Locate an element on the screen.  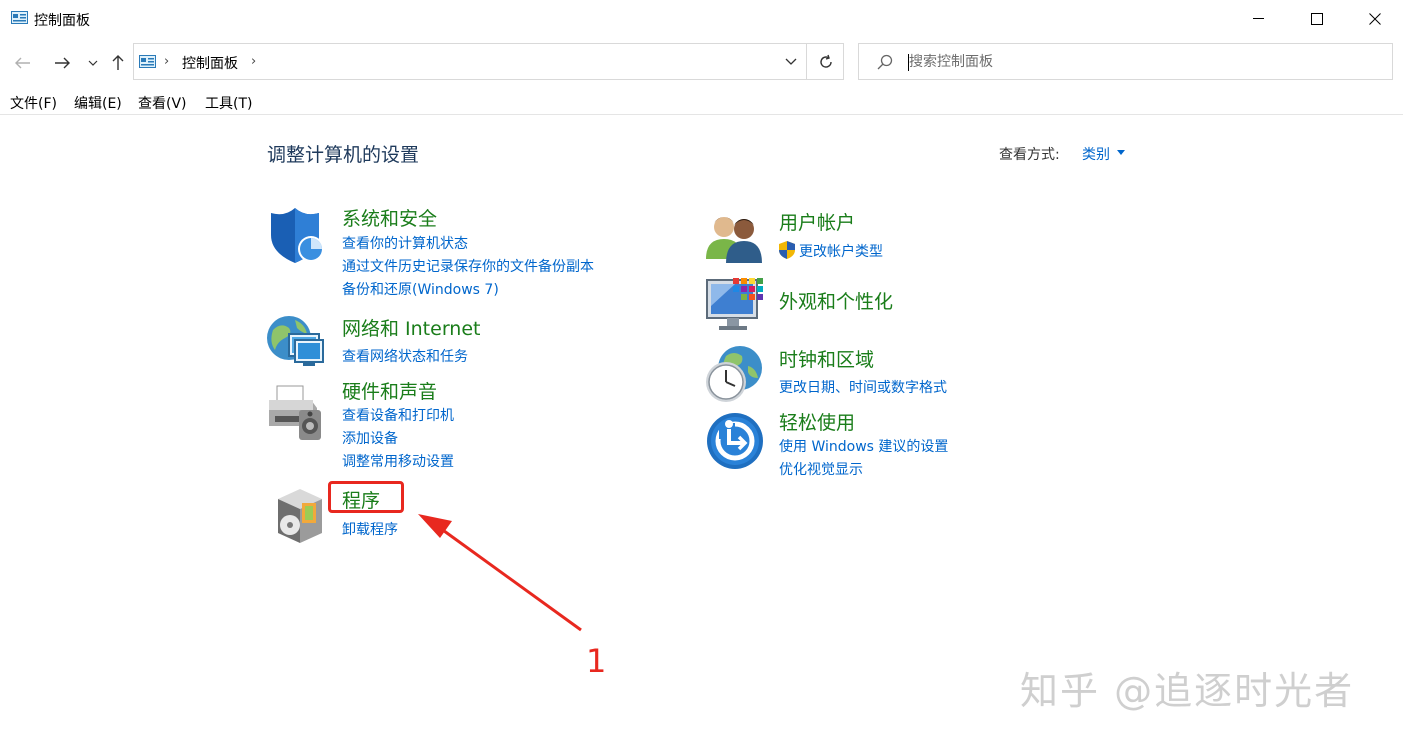
watermark: 知乎 @追逐时光者 is located at coordinates (1187, 691).